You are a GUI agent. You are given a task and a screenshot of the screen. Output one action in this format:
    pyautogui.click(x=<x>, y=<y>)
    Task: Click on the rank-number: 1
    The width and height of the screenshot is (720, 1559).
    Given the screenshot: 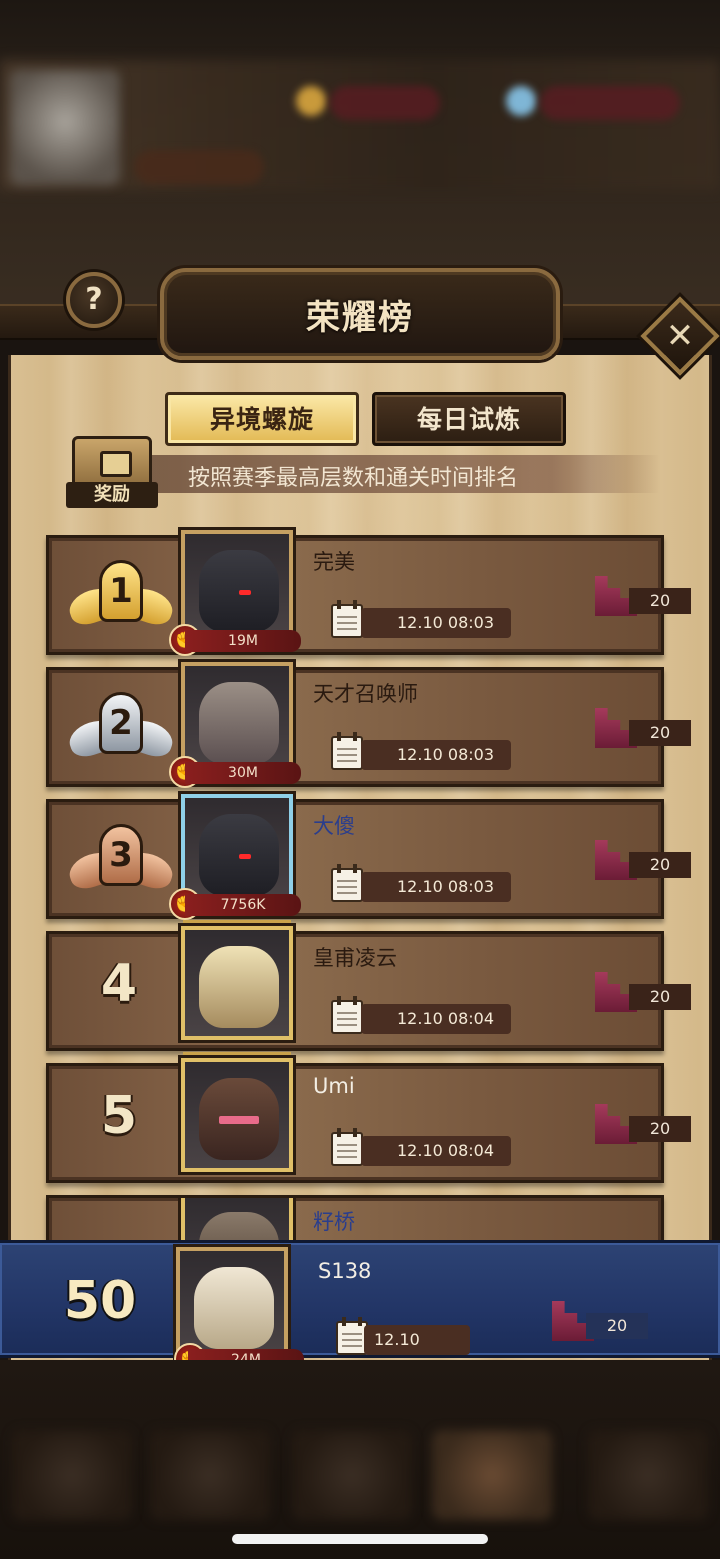 What is the action you would take?
    pyautogui.click(x=121, y=591)
    